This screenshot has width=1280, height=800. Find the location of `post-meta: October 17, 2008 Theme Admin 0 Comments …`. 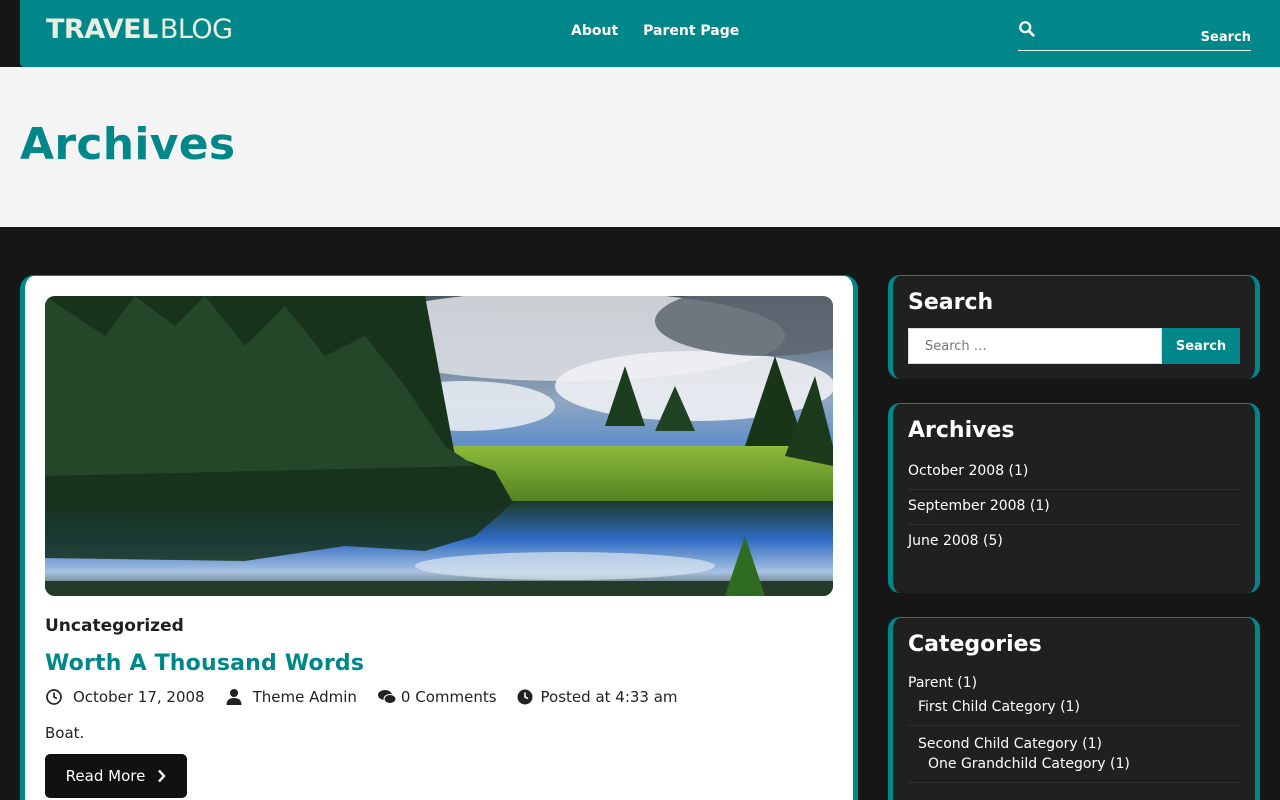

post-meta: October 17, 2008 Theme Admin 0 Comments … is located at coordinates (371, 697).